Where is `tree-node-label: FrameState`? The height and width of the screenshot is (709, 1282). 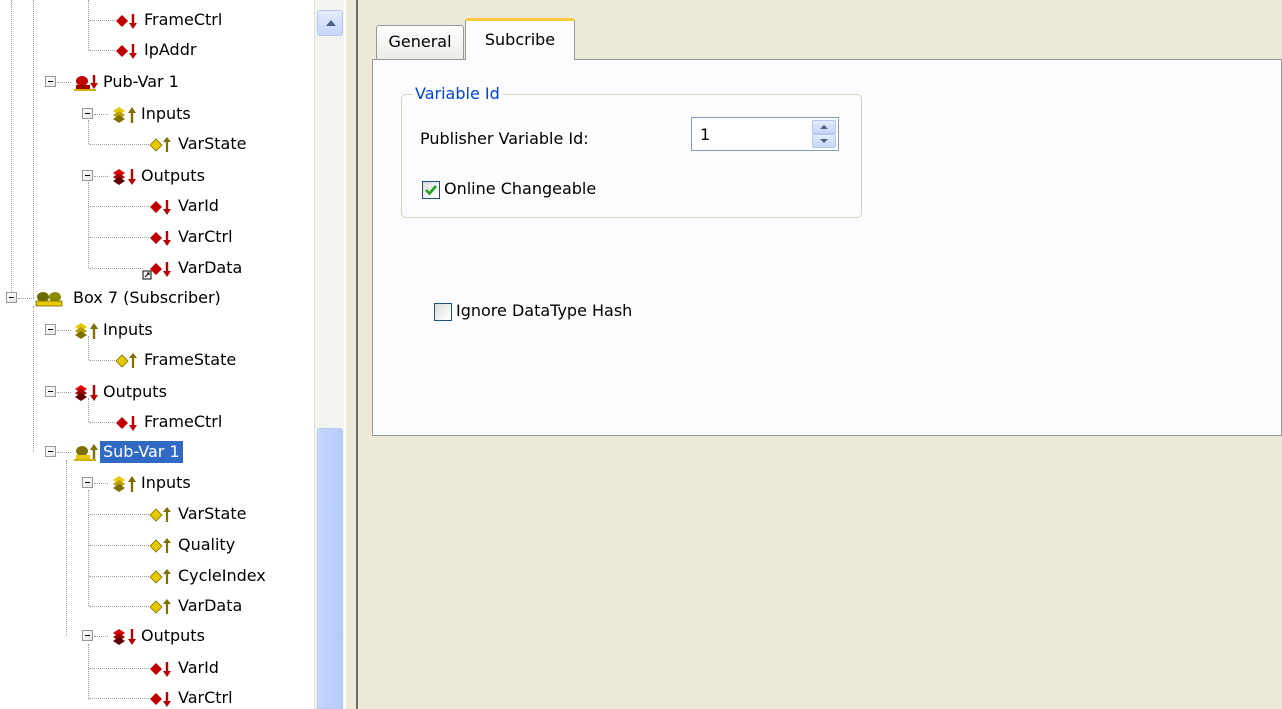
tree-node-label: FrameState is located at coordinates (190, 359).